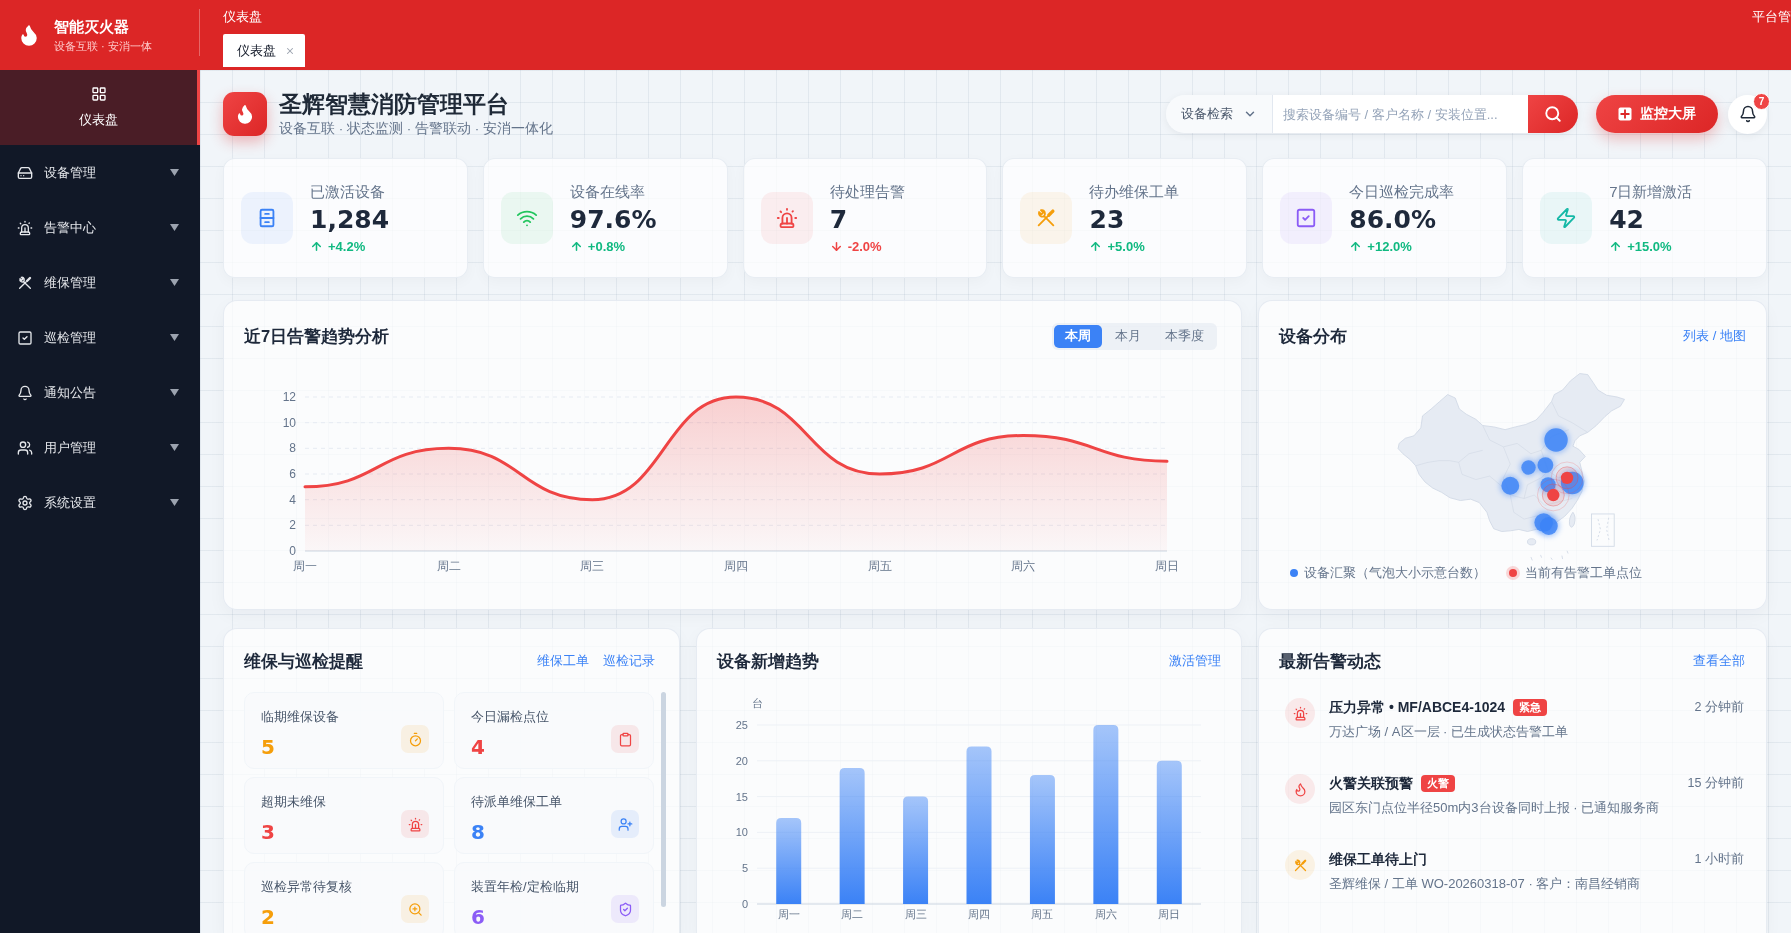  Describe the element at coordinates (292, 448) in the screenshot. I see `axis-tick-label: 8` at that location.